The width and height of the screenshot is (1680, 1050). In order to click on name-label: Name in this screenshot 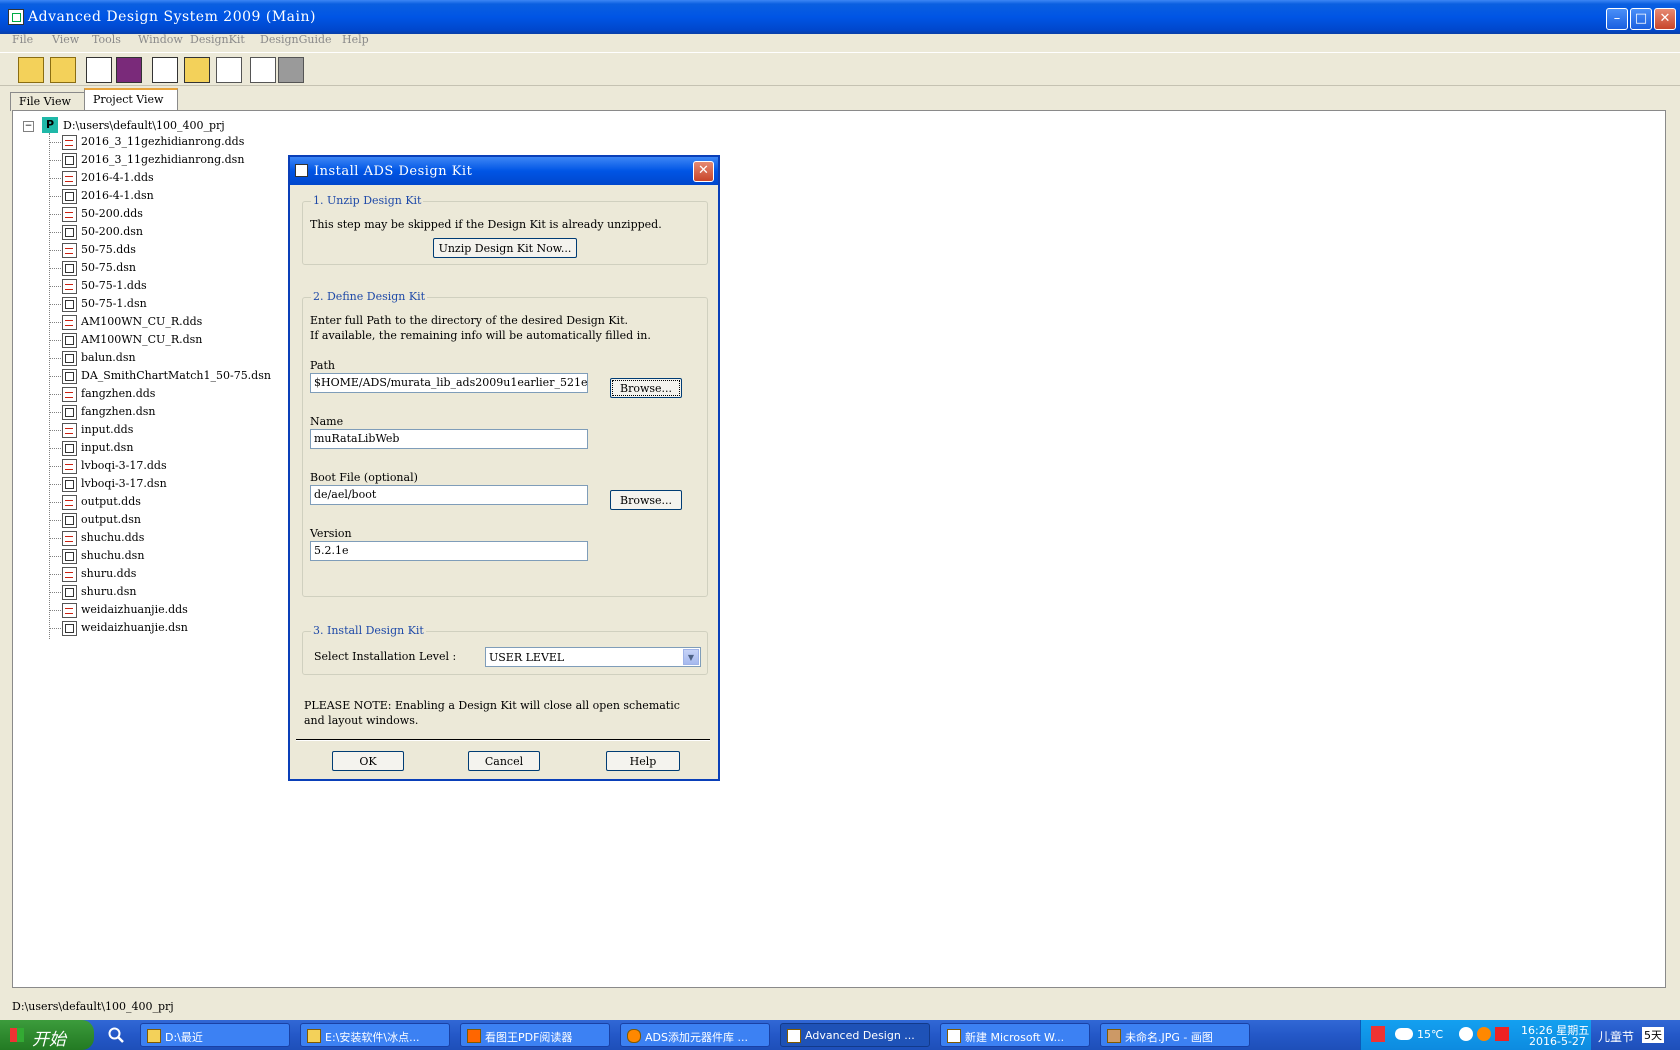, I will do `click(327, 421)`.